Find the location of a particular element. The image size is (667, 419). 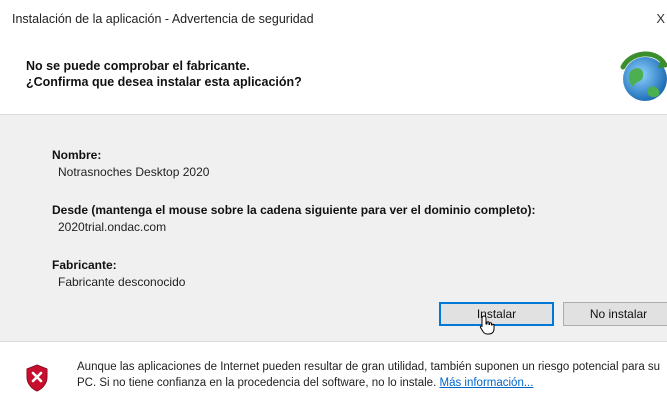

publisher-value: Fabricante desconocido is located at coordinates (122, 282).